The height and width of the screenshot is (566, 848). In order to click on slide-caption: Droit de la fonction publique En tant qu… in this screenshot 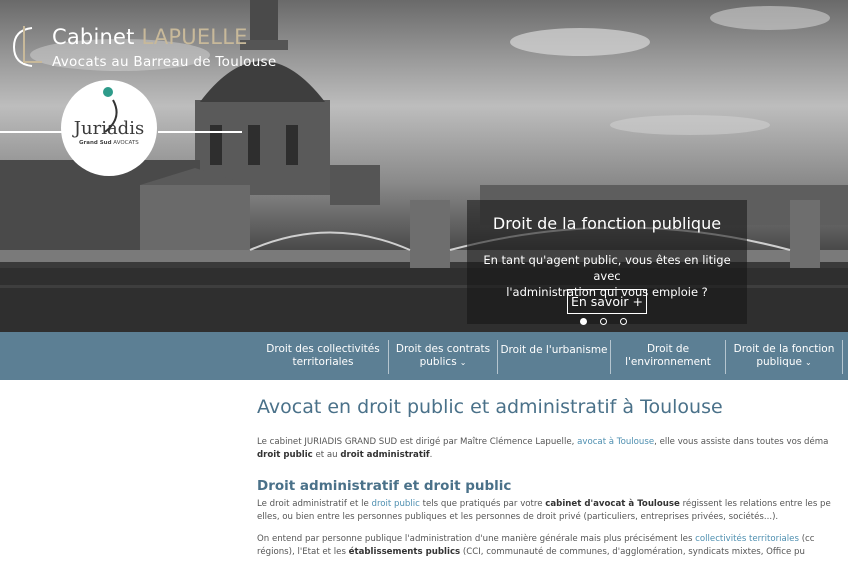, I will do `click(607, 262)`.